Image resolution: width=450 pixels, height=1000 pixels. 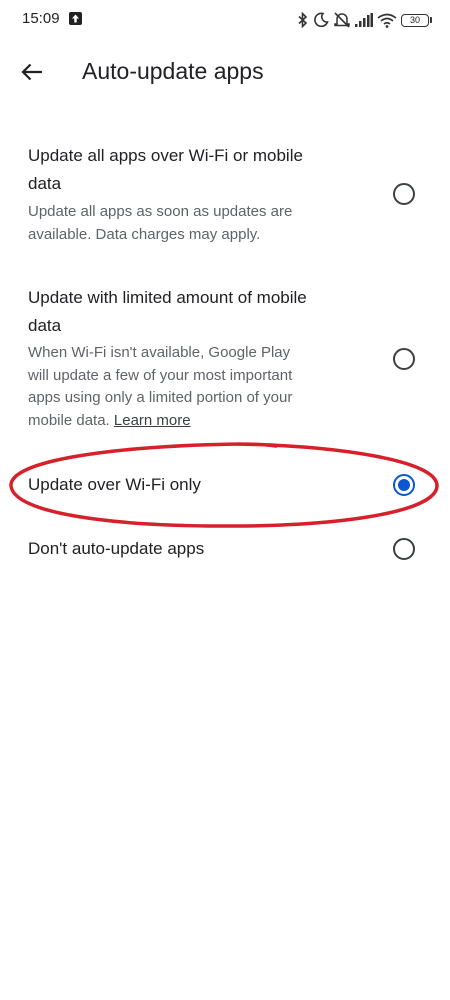 I want to click on status-icons: 30, so click(x=364, y=20).